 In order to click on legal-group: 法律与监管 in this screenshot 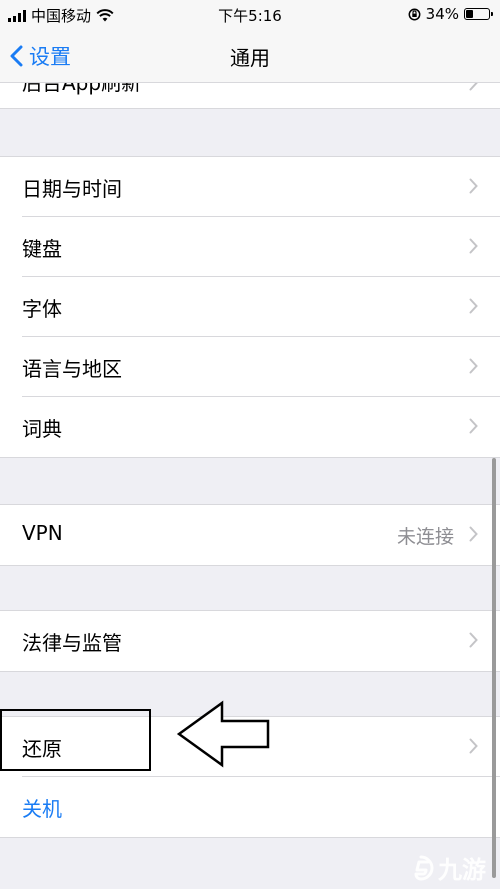, I will do `click(250, 641)`.